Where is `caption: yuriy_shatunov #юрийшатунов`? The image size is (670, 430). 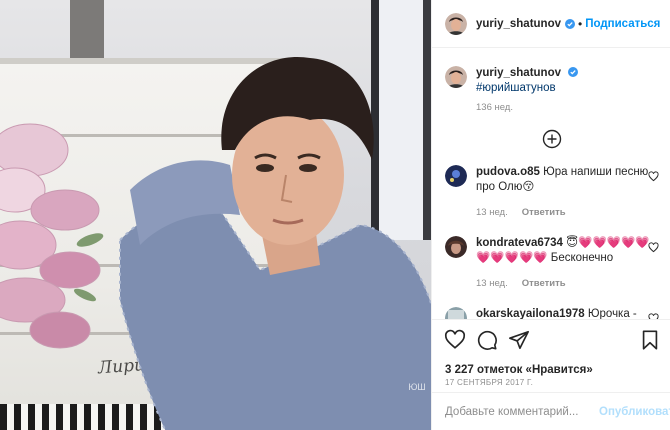
caption: yuriy_shatunov #юрийшатунов is located at coordinates (552, 81).